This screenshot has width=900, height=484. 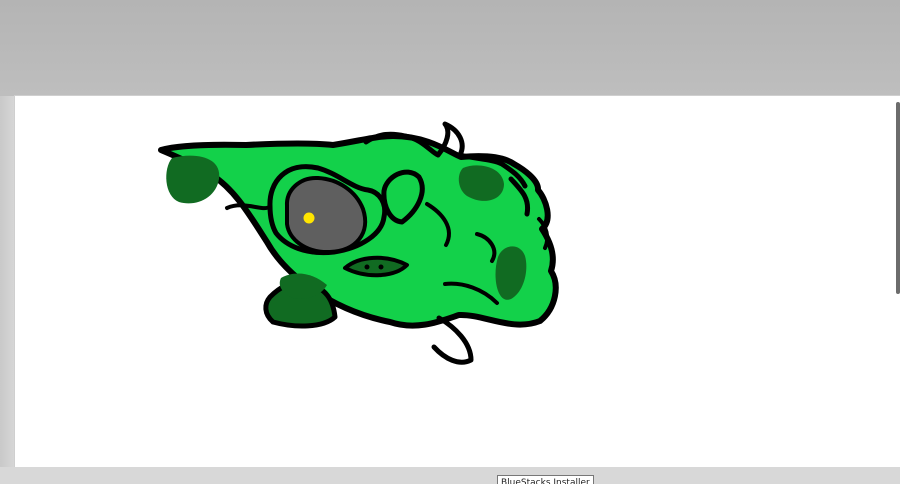 What do you see at coordinates (545, 479) in the screenshot?
I see `bluestacks-installer-tooltip: BlueStacks Installer` at bounding box center [545, 479].